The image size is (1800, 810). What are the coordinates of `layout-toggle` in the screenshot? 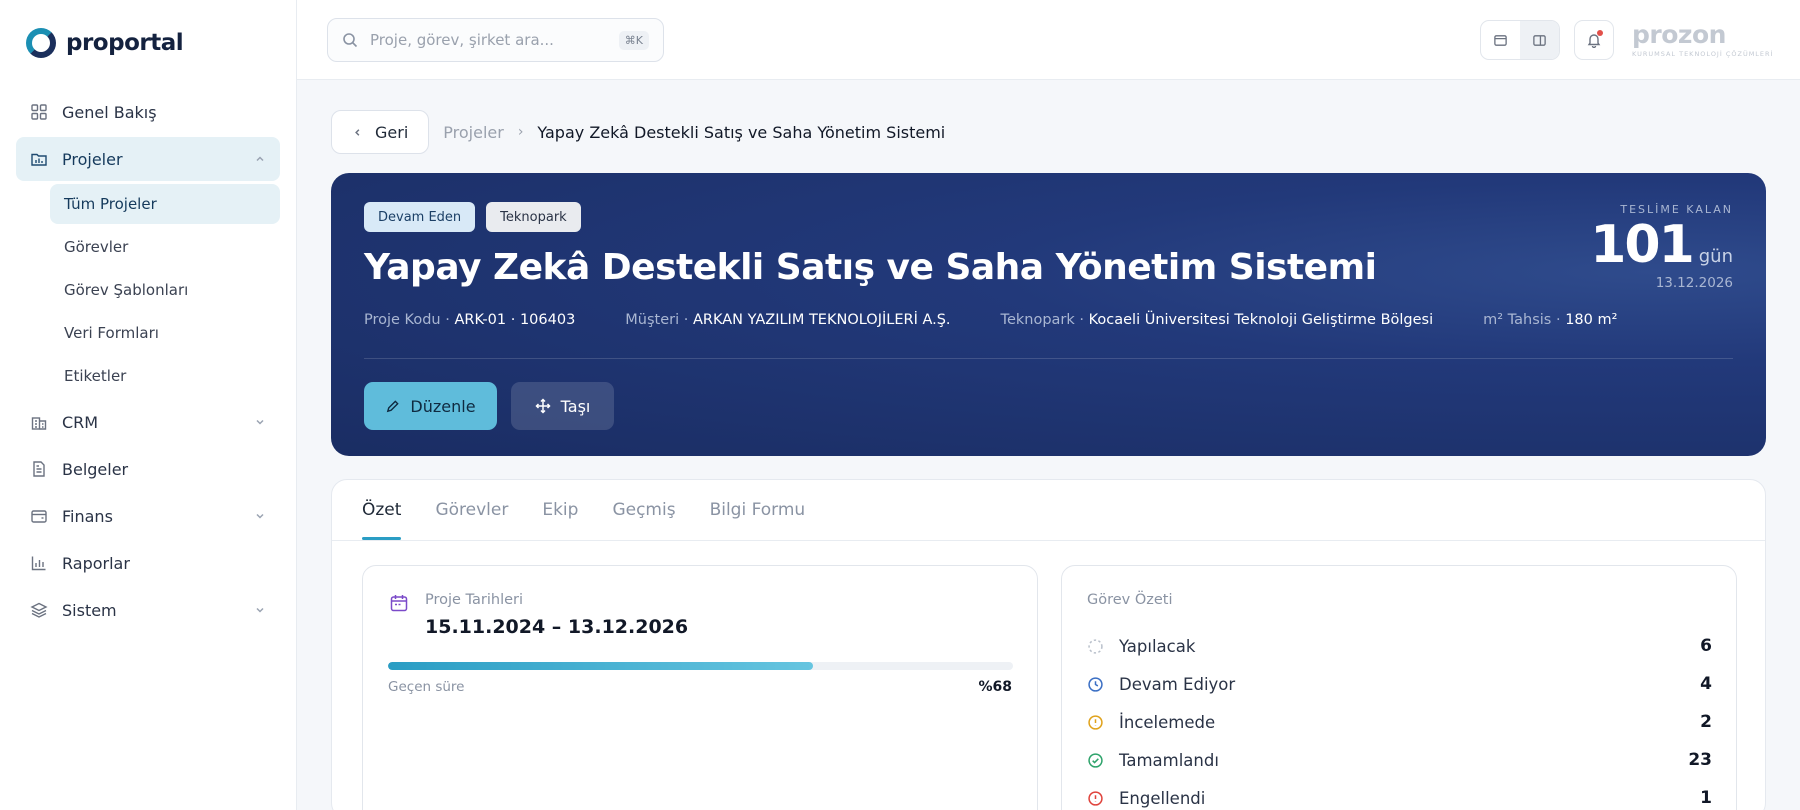 It's located at (1520, 40).